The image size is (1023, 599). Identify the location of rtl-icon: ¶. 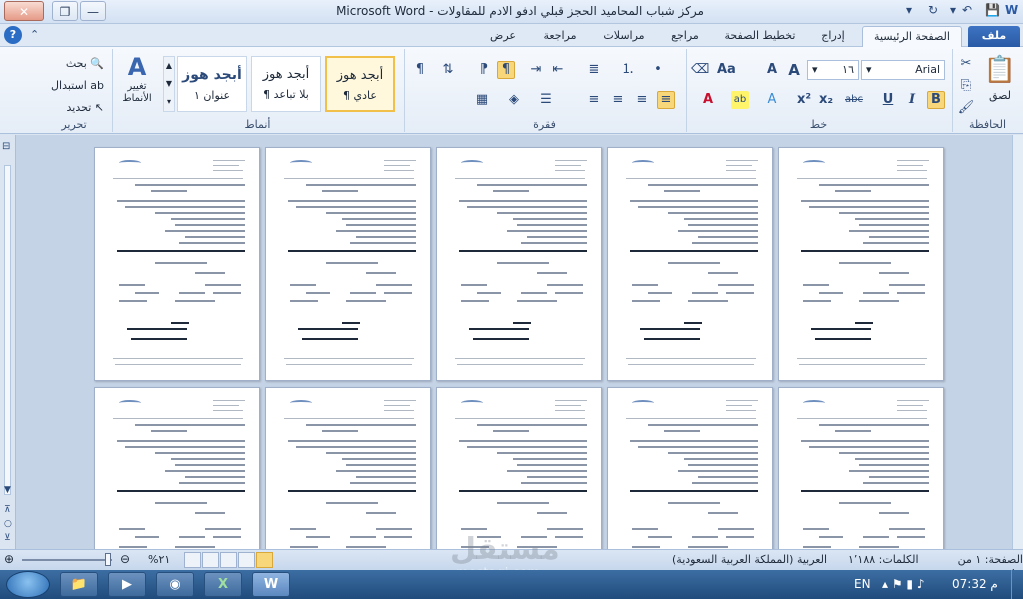
(506, 70).